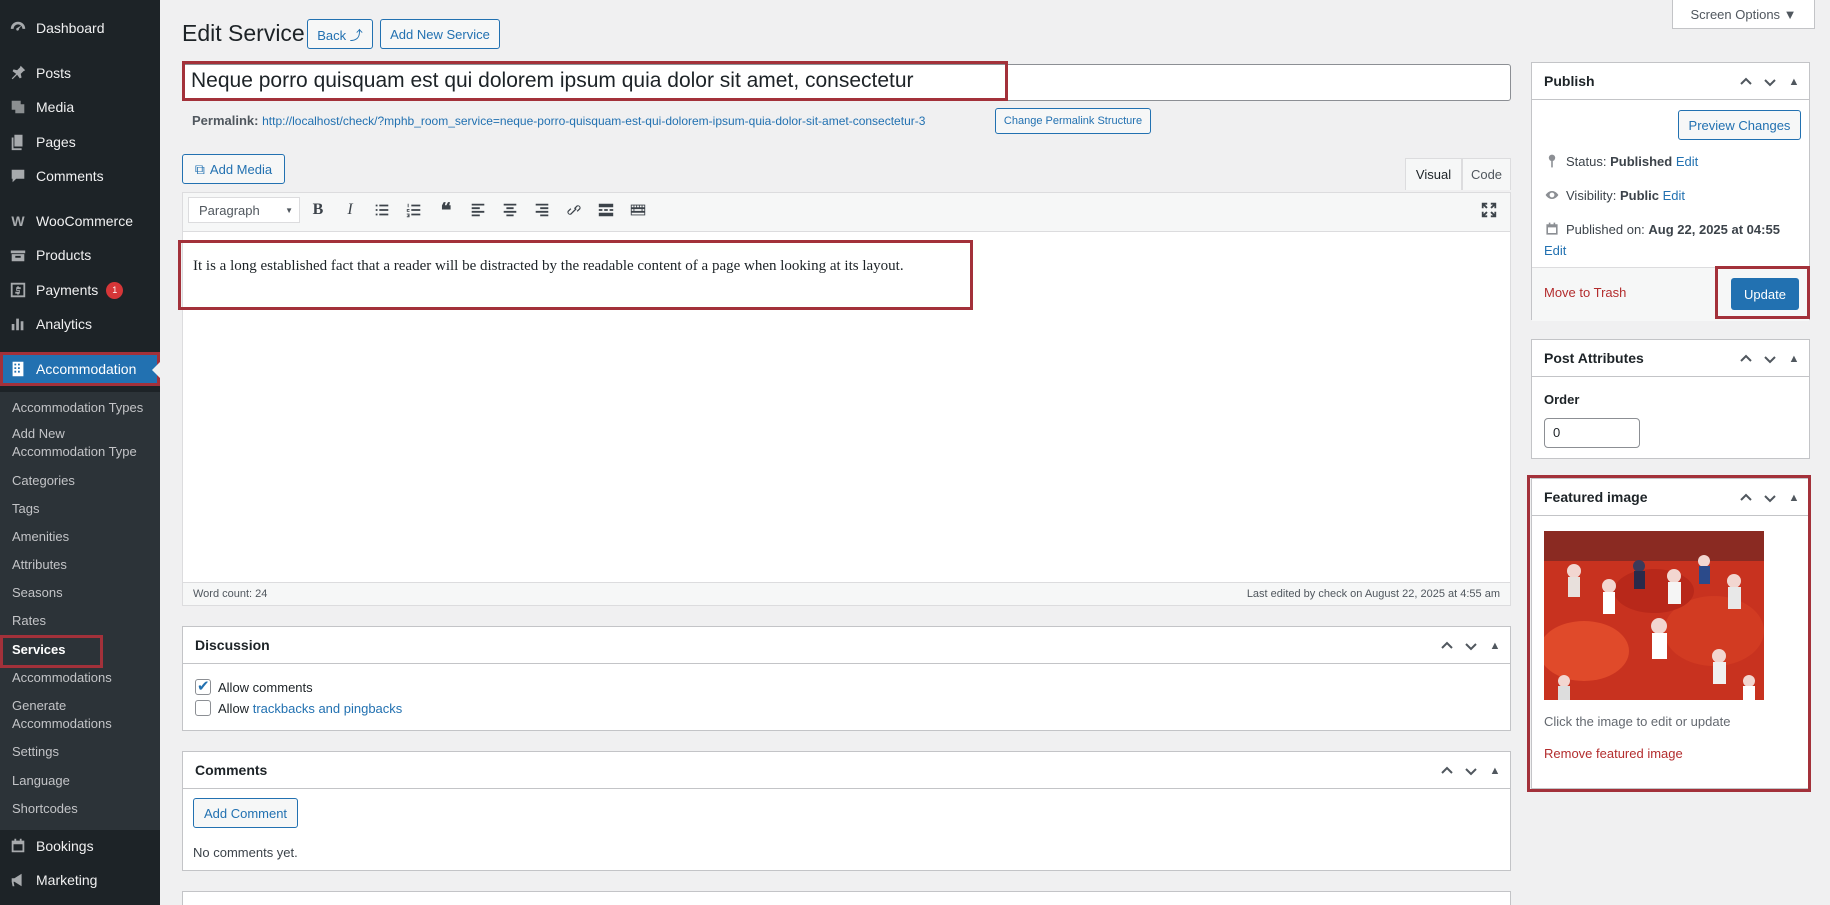 The height and width of the screenshot is (905, 1830). I want to click on menu-label: Accommodation, so click(86, 369).